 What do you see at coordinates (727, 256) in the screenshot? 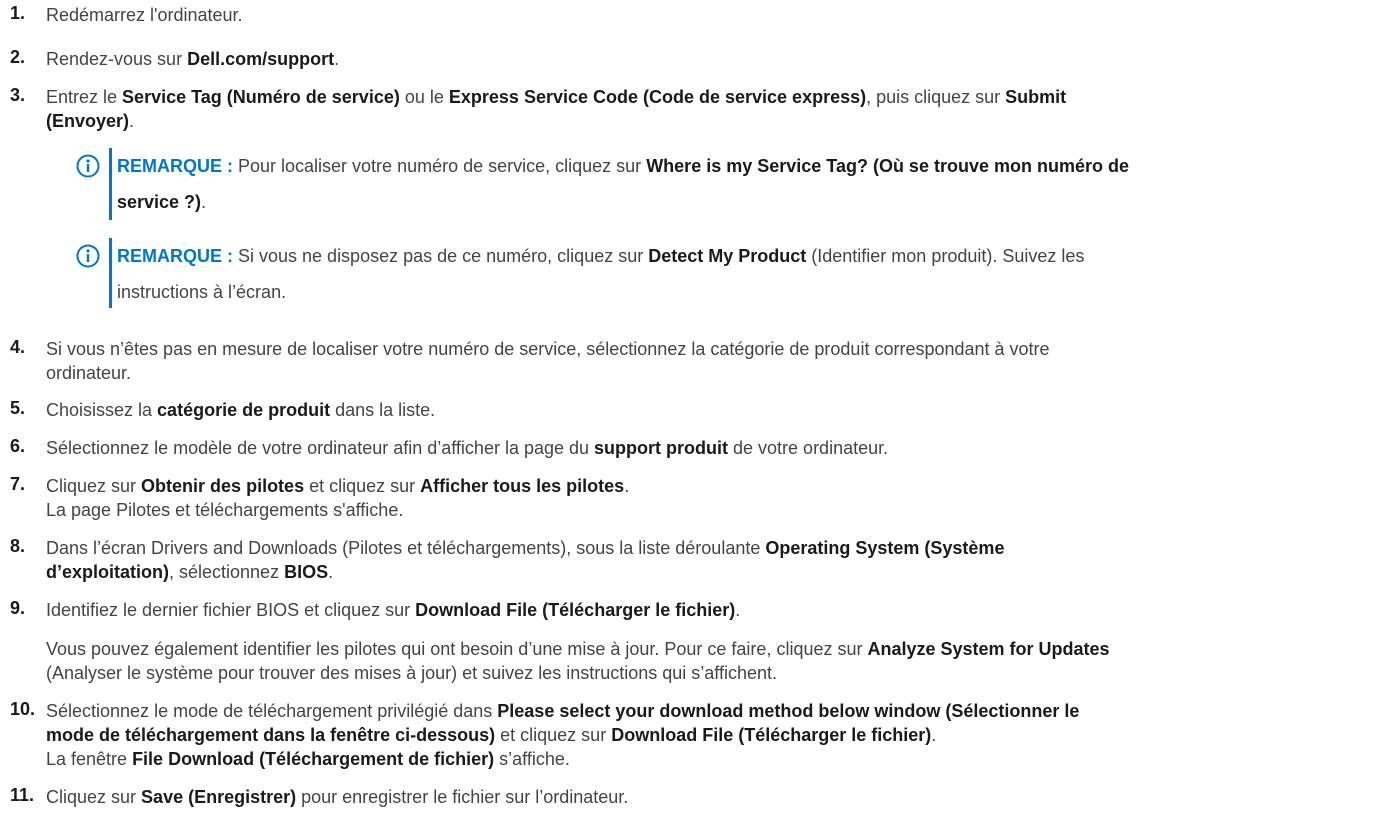
I see `bold-text: Detect My Product` at bounding box center [727, 256].